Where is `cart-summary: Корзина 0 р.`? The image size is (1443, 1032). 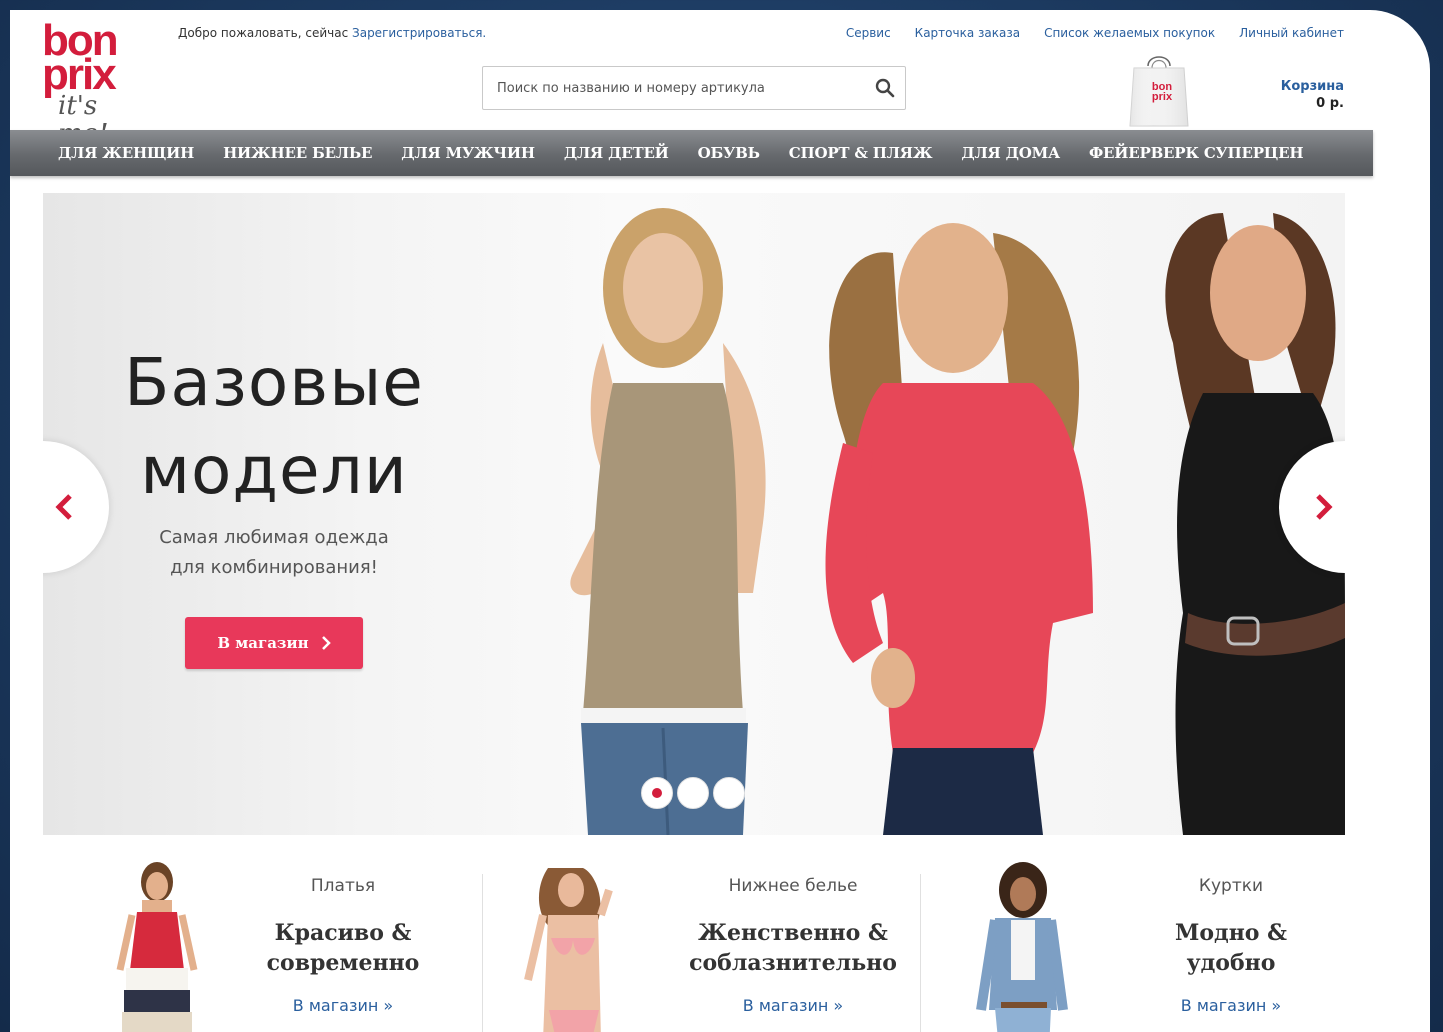
cart-summary: Корзина 0 р. is located at coordinates (1312, 95).